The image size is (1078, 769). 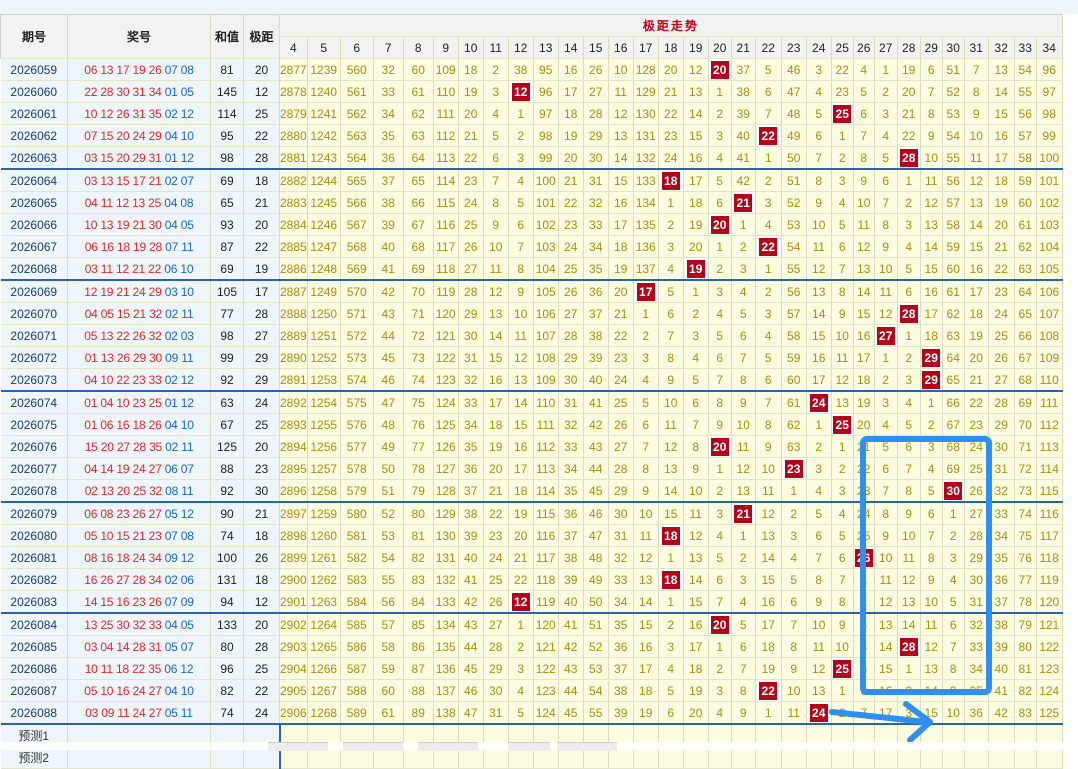 What do you see at coordinates (357, 557) in the screenshot?
I see `omission-cell: 582` at bounding box center [357, 557].